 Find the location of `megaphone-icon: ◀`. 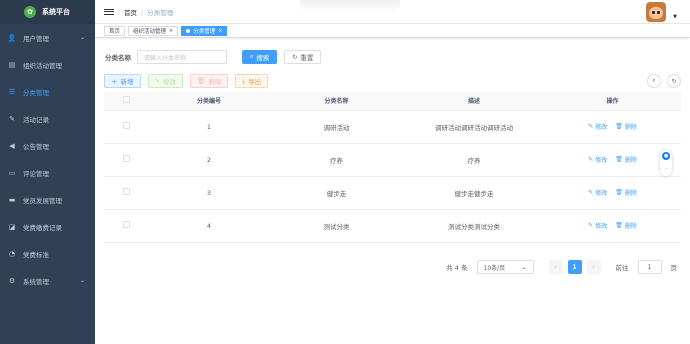

megaphone-icon: ◀ is located at coordinates (12, 145).